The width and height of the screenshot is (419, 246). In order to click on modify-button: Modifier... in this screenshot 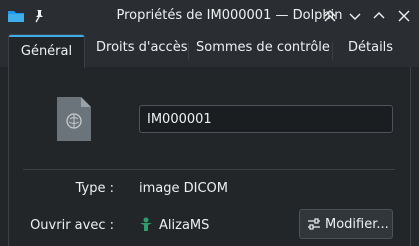, I will do `click(346, 224)`.